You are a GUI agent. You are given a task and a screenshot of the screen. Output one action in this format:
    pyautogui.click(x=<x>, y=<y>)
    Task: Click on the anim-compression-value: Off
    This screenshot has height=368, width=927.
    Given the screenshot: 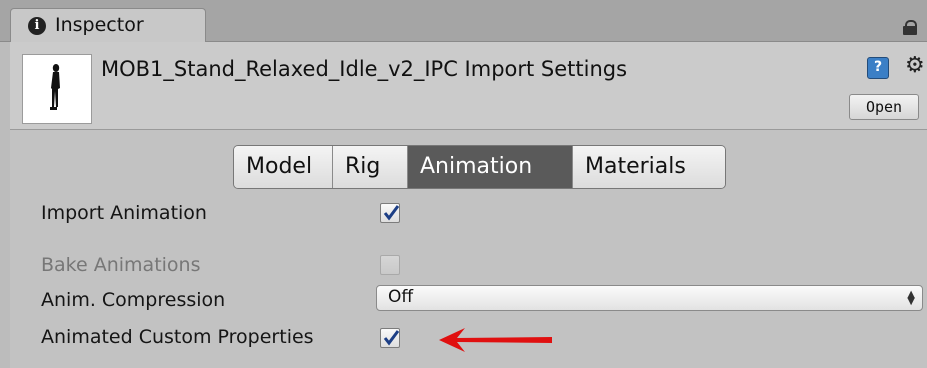 What is the action you would take?
    pyautogui.click(x=401, y=297)
    